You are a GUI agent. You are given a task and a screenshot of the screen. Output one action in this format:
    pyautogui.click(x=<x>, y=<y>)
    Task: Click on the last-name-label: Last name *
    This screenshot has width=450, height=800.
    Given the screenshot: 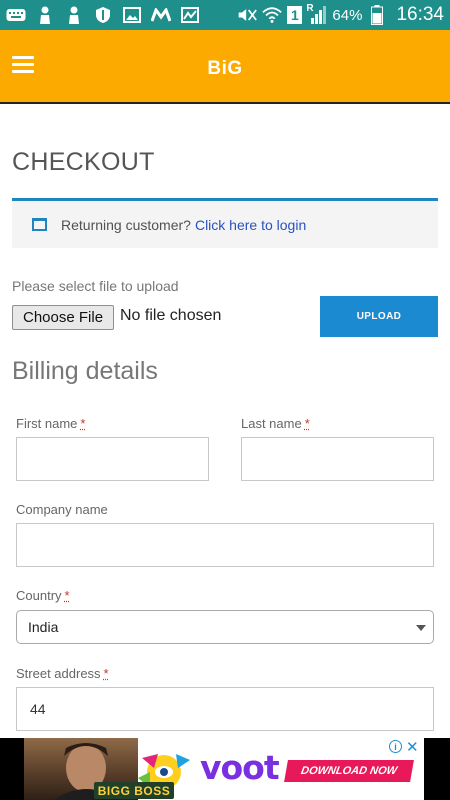 What is the action you would take?
    pyautogui.click(x=275, y=423)
    